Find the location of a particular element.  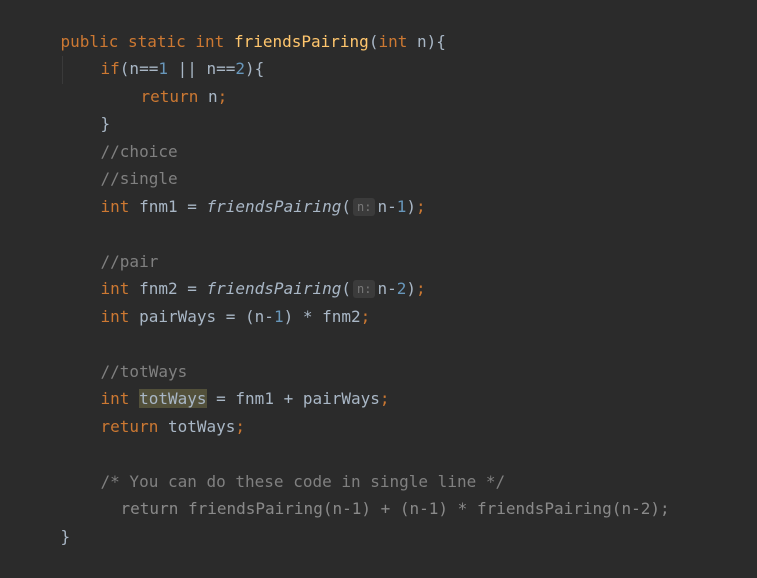

param-type: int is located at coordinates (393, 41).